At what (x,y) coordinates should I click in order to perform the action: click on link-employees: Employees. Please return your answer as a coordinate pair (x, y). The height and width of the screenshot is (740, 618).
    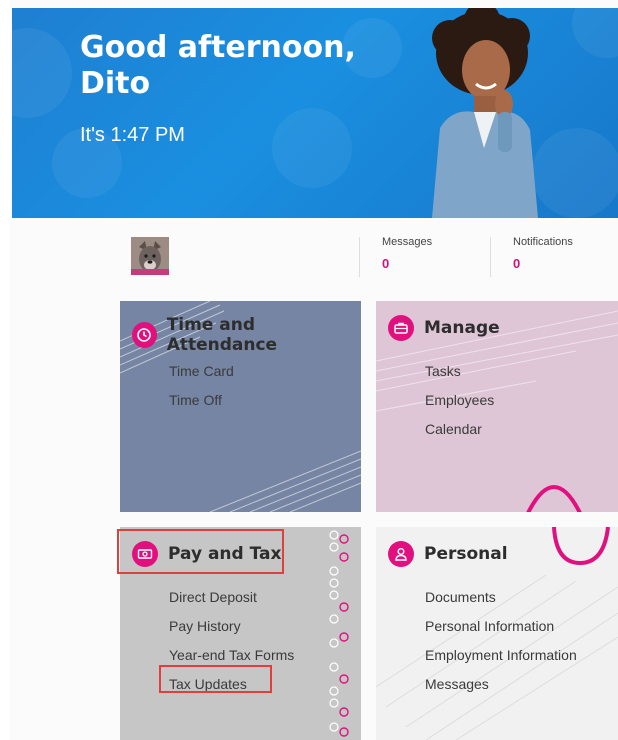
    Looking at the image, I should click on (459, 400).